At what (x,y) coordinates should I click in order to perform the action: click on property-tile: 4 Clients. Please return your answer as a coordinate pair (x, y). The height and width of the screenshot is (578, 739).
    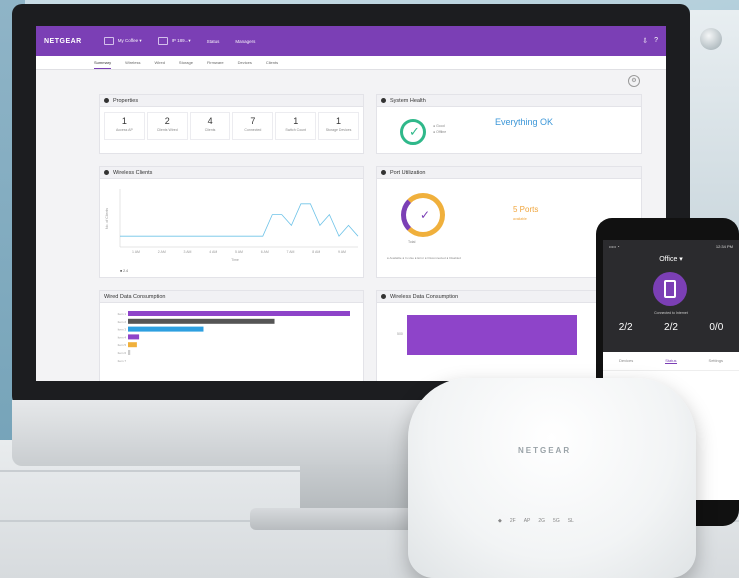
    Looking at the image, I should click on (210, 126).